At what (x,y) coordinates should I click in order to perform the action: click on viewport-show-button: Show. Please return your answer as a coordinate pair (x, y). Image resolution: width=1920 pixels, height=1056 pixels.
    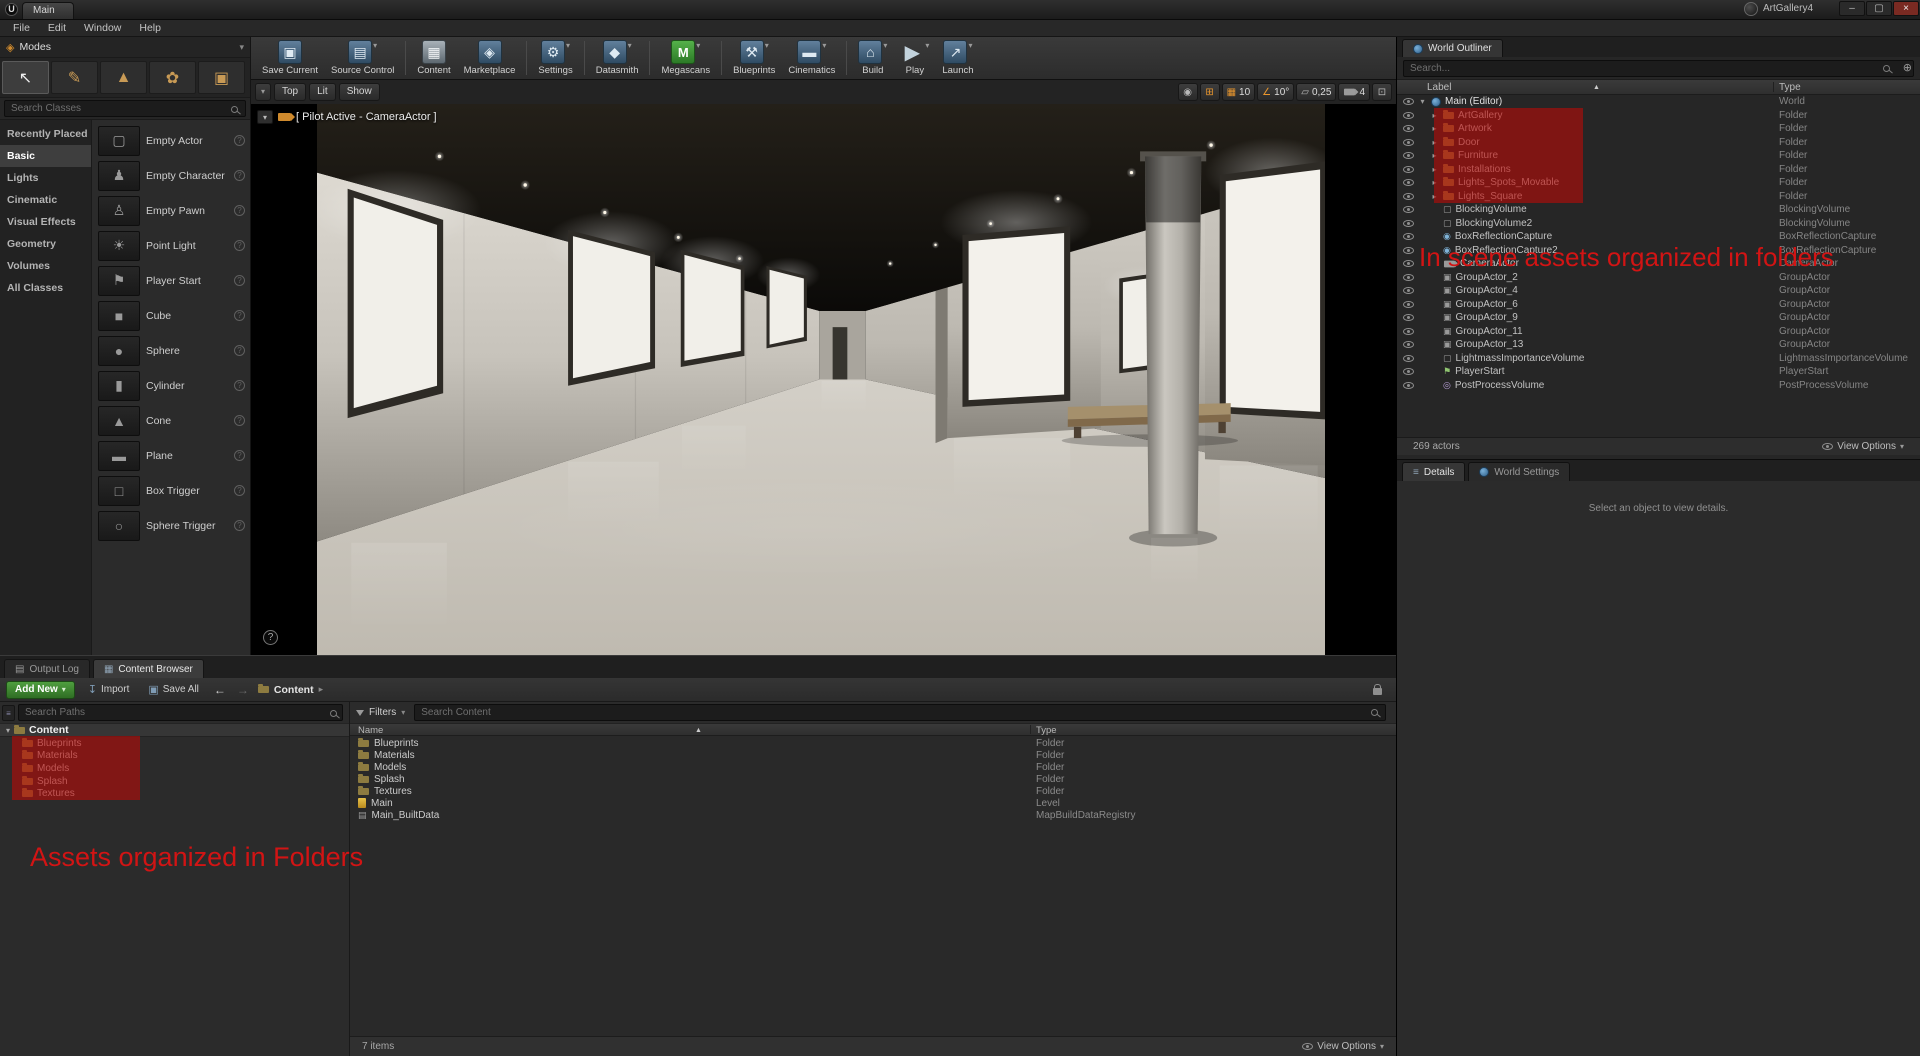
    Looking at the image, I should click on (359, 92).